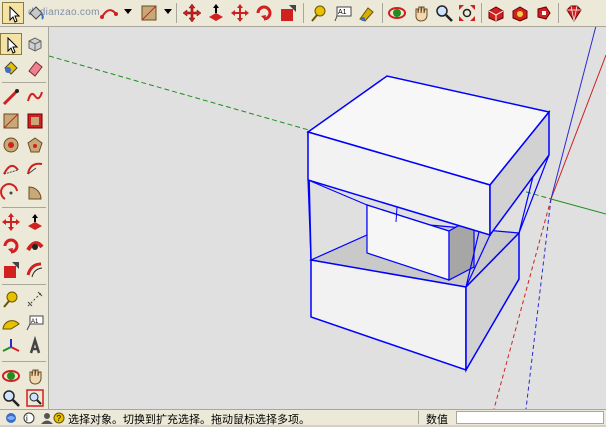  I want to click on components-button, so click(520, 13).